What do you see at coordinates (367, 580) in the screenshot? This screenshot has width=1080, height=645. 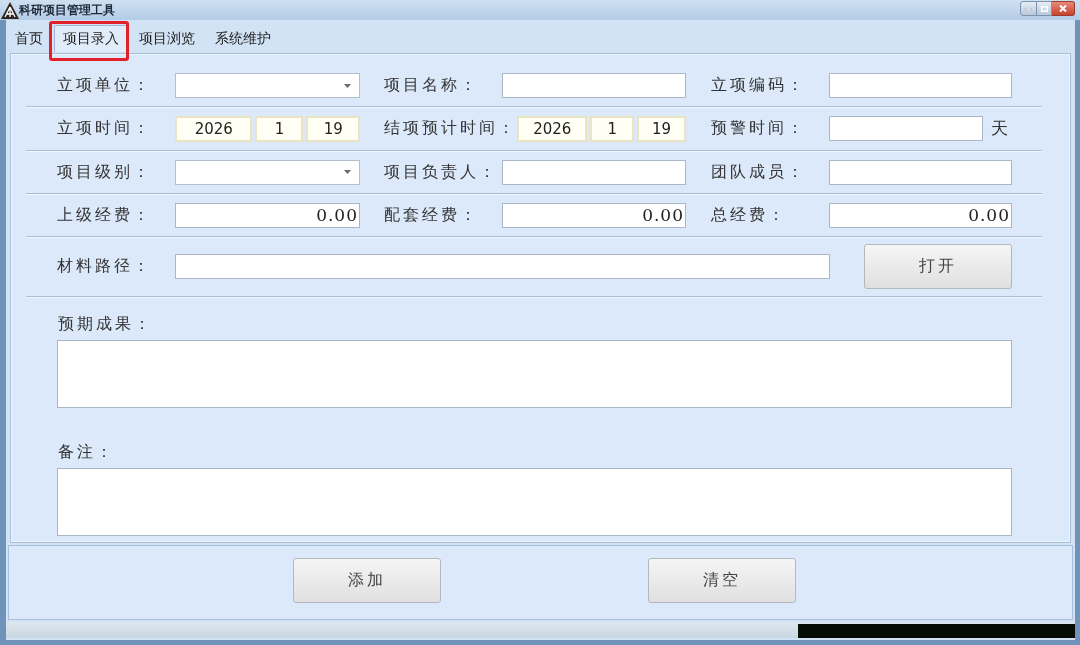 I see `add-button: 添加` at bounding box center [367, 580].